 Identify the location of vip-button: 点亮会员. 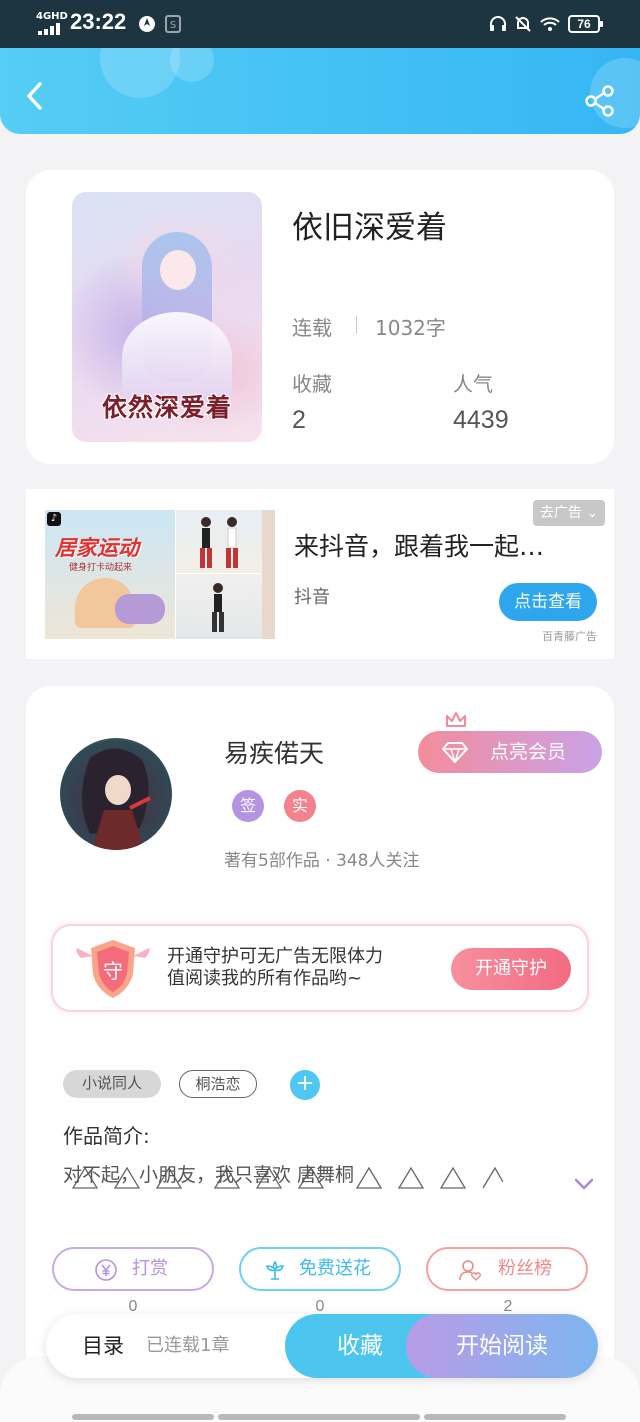
(510, 752).